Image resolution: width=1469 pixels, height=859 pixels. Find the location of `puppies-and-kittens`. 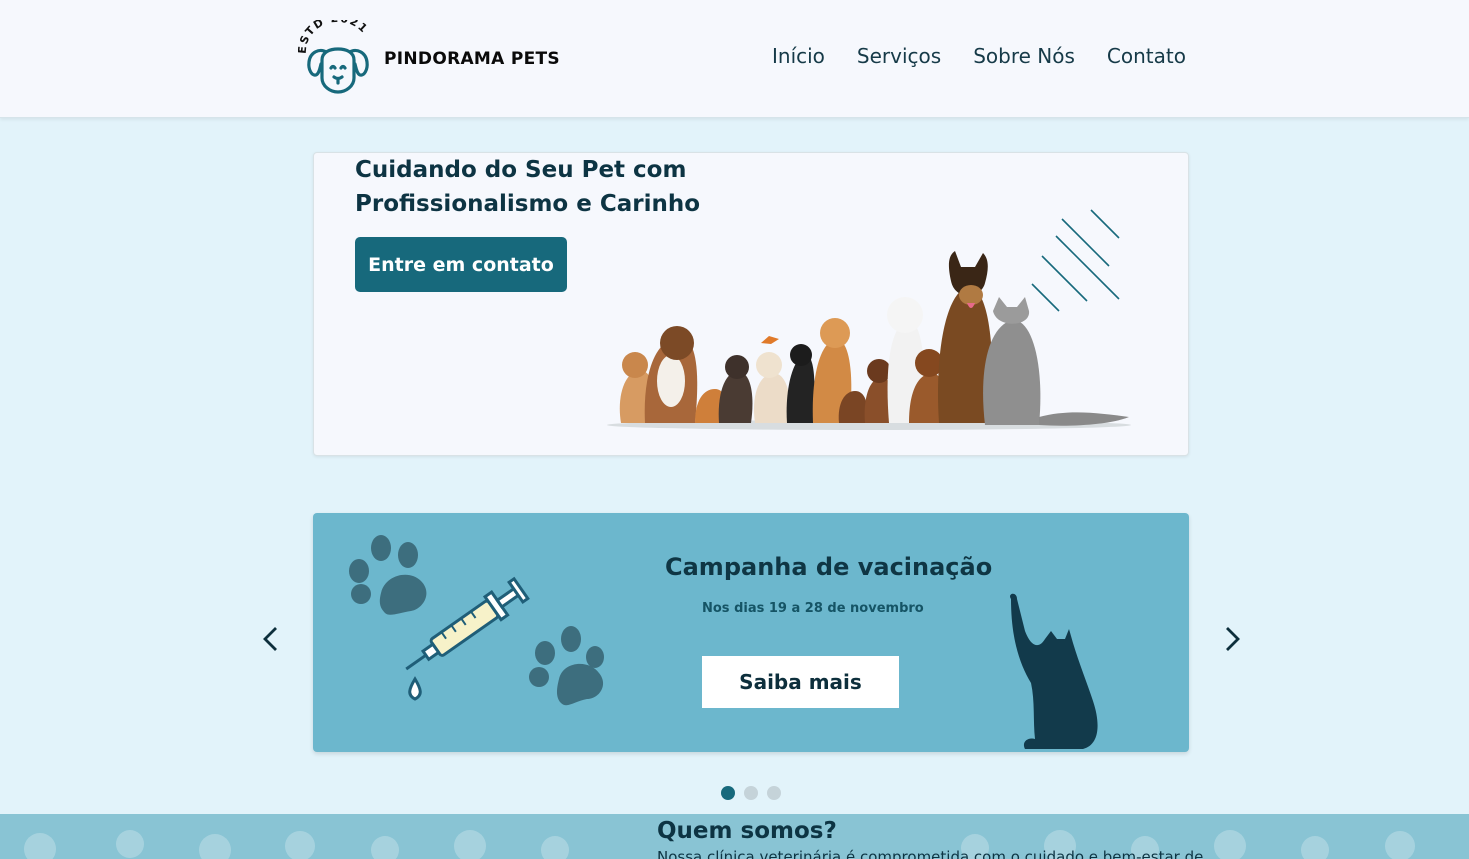

puppies-and-kittens is located at coordinates (783, 360).